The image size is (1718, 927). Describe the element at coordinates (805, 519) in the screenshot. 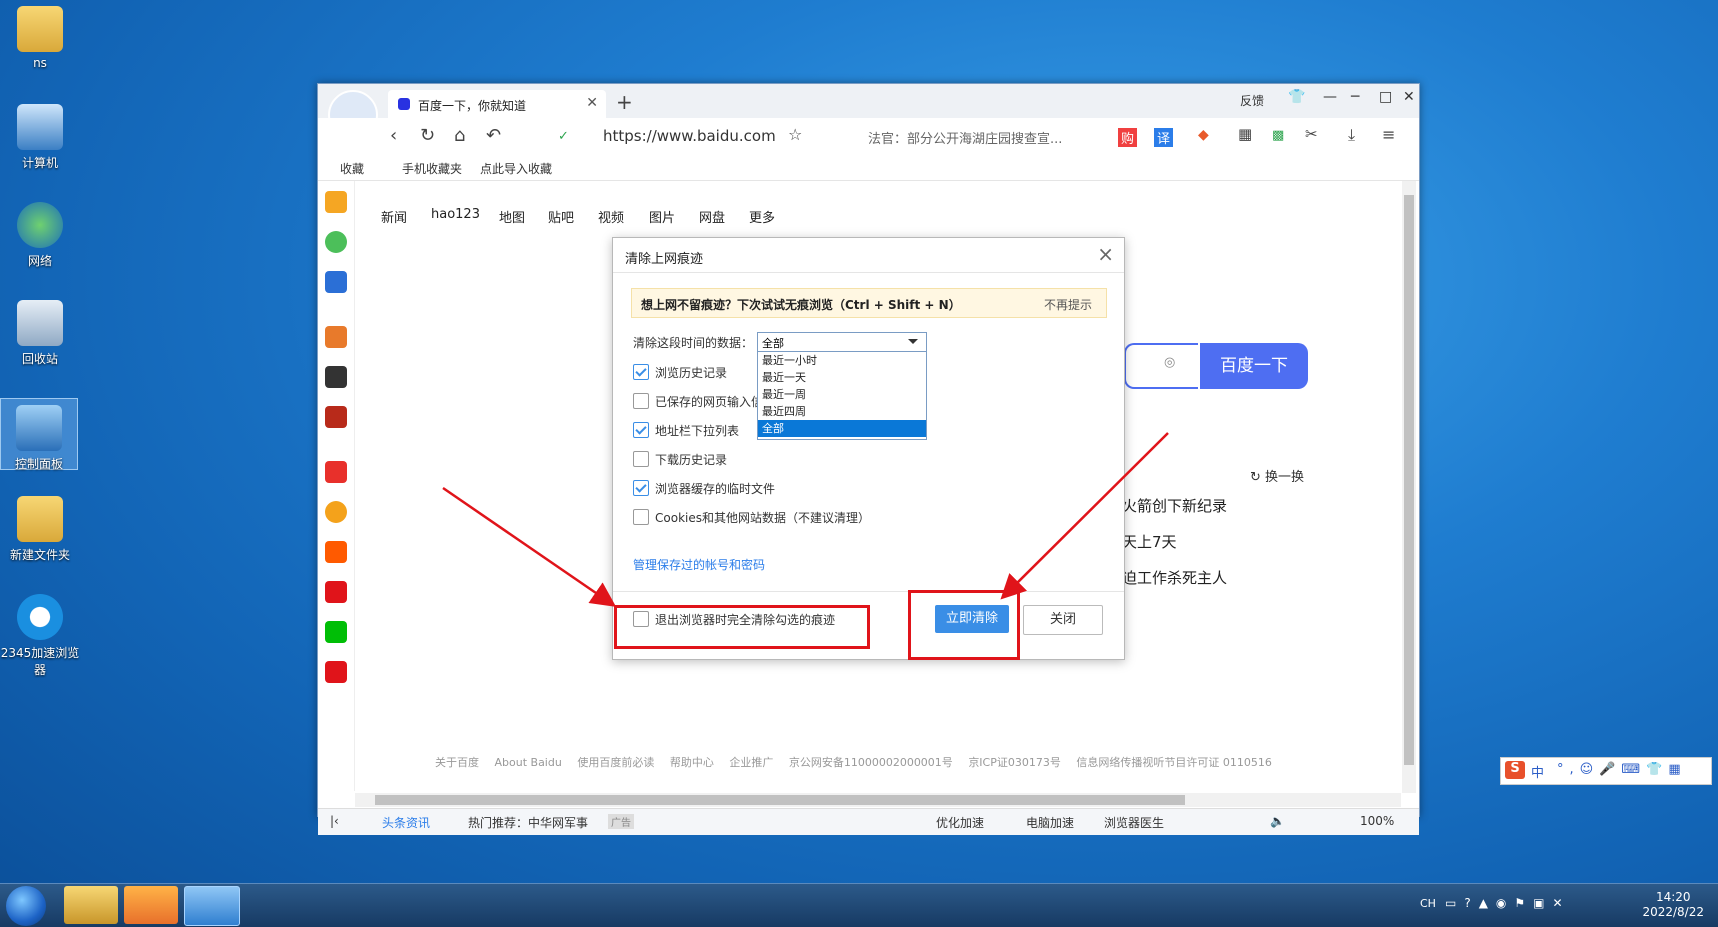

I see `annotation-arrows` at that location.